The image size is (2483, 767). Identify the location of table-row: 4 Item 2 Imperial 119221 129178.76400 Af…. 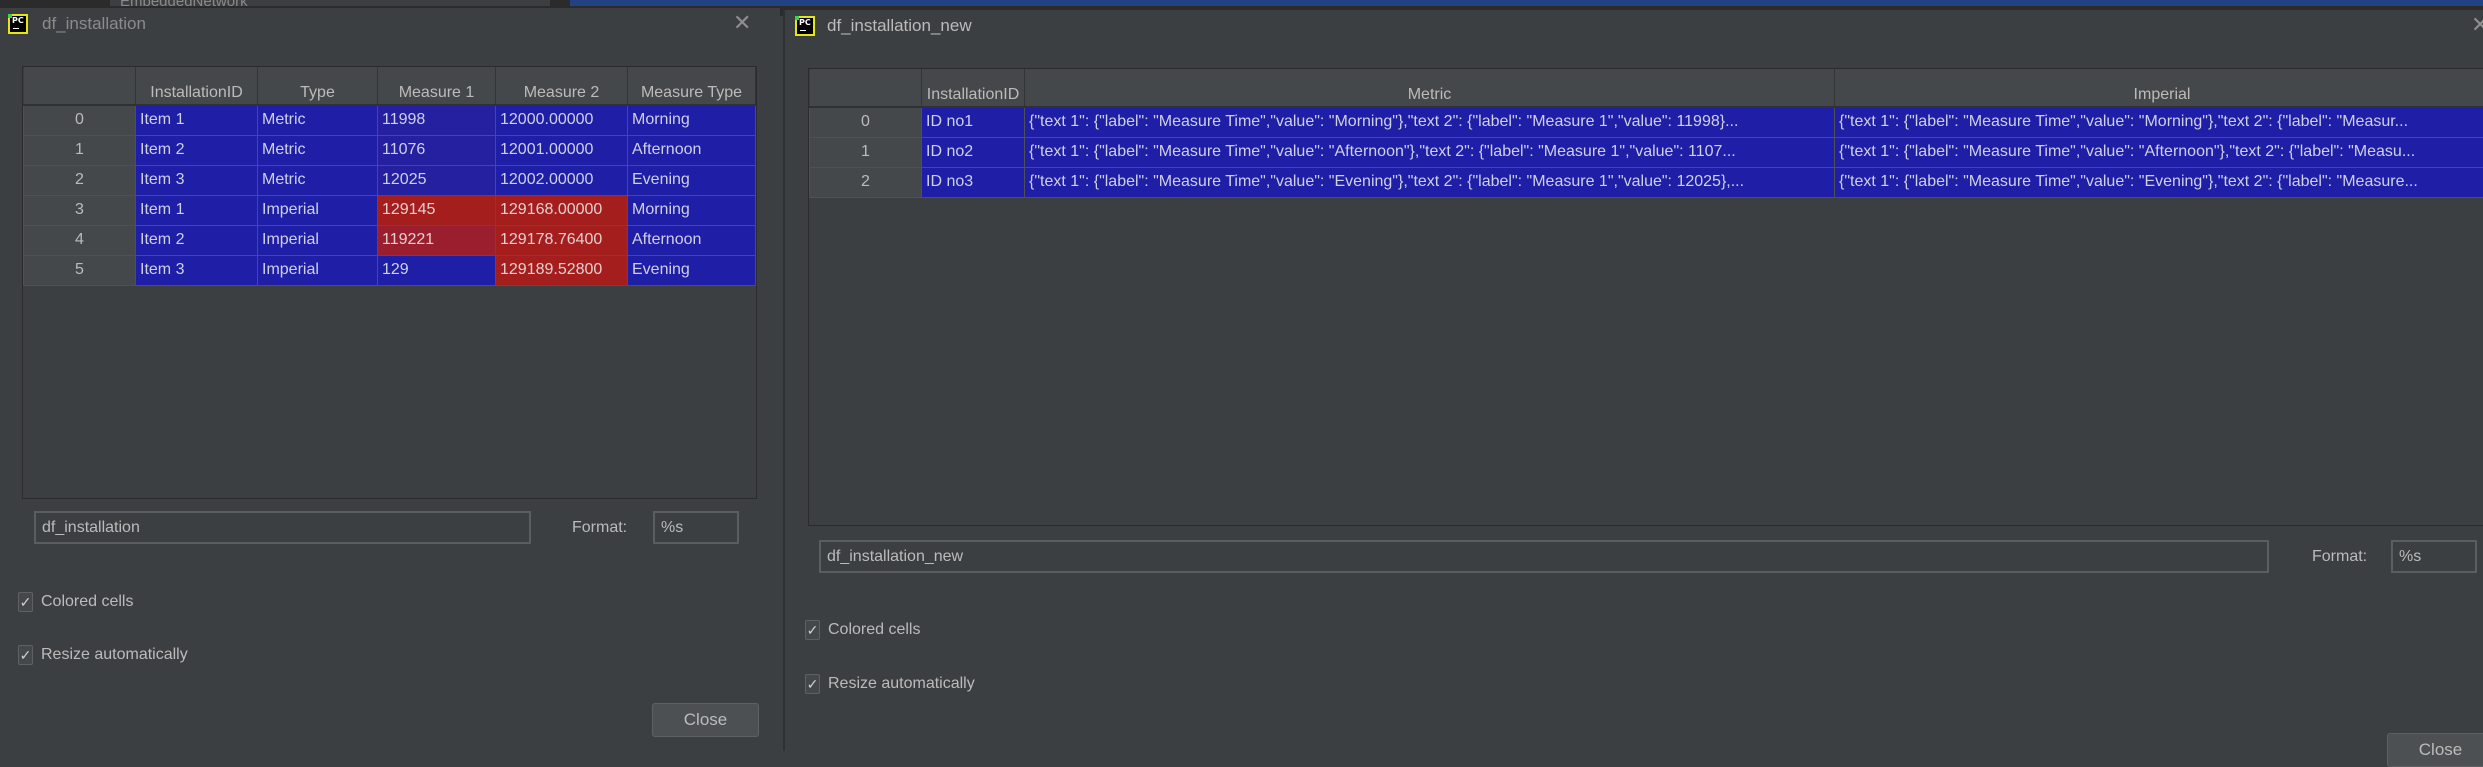
(390, 240).